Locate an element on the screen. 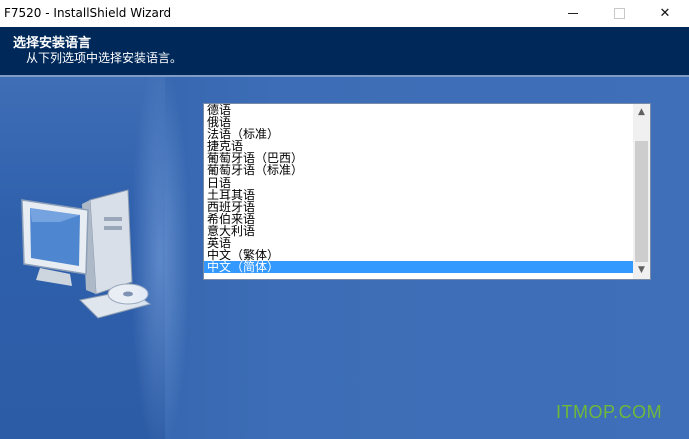  list-item: 法语（标准） is located at coordinates (418, 134).